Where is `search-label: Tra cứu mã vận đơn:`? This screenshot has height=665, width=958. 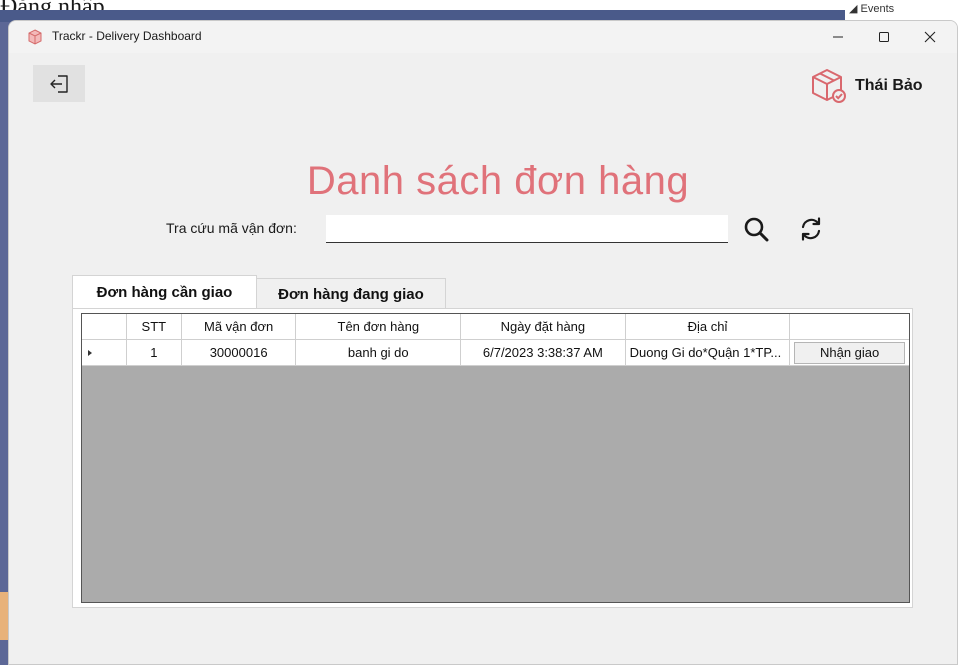
search-label: Tra cứu mã vận đơn: is located at coordinates (231, 228).